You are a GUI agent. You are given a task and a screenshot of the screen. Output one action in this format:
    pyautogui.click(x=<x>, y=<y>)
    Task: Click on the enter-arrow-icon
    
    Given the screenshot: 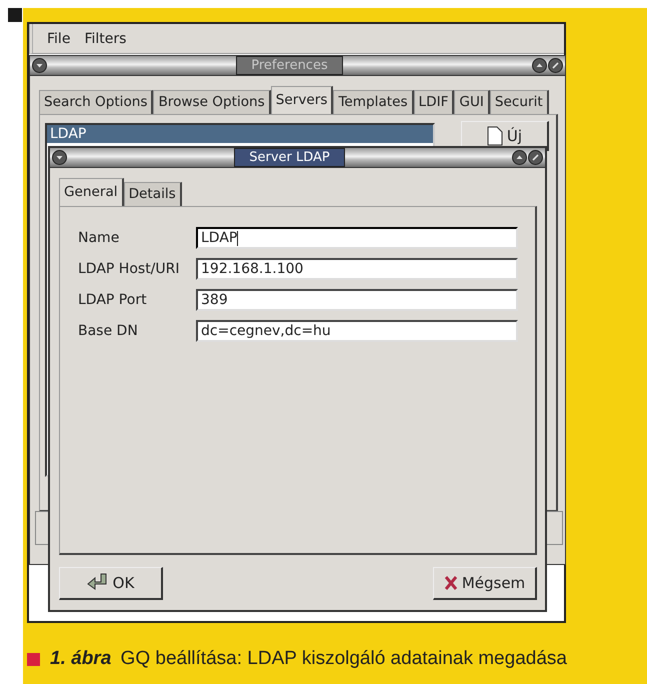 What is the action you would take?
    pyautogui.click(x=97, y=583)
    